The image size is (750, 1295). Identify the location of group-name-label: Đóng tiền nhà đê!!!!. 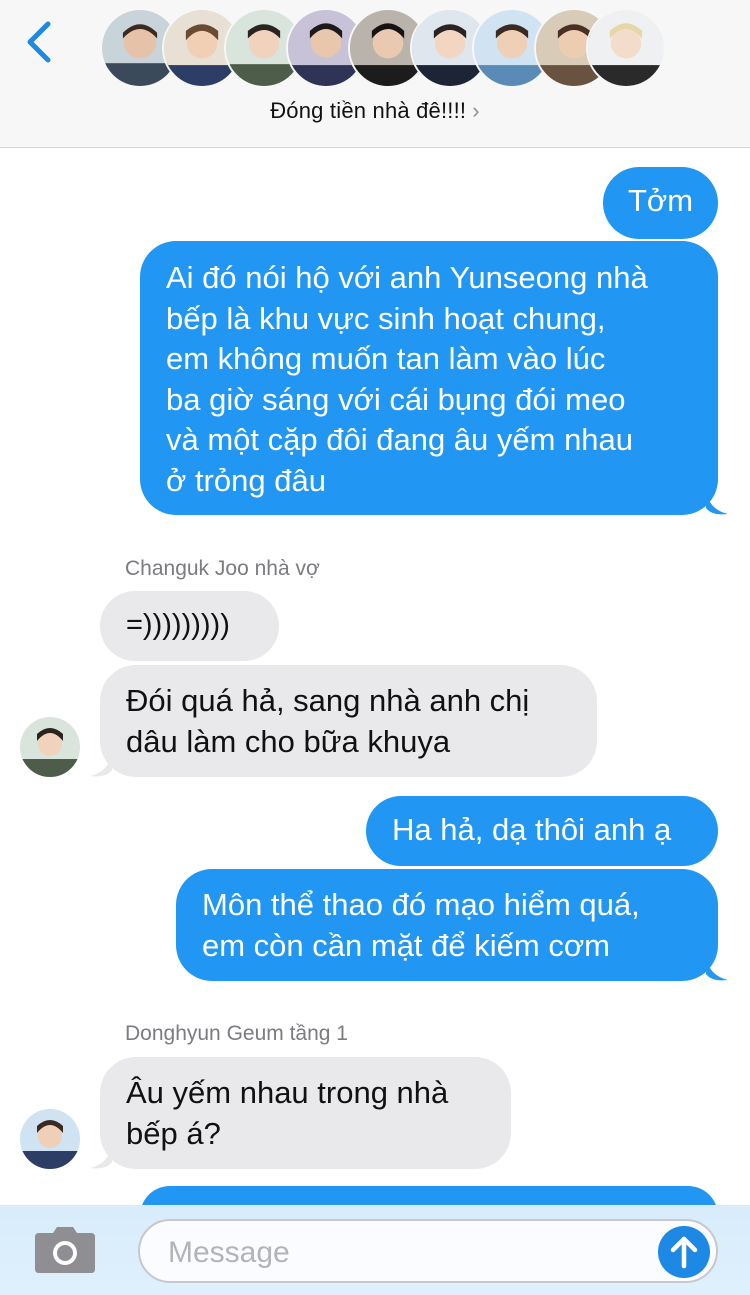
(368, 110).